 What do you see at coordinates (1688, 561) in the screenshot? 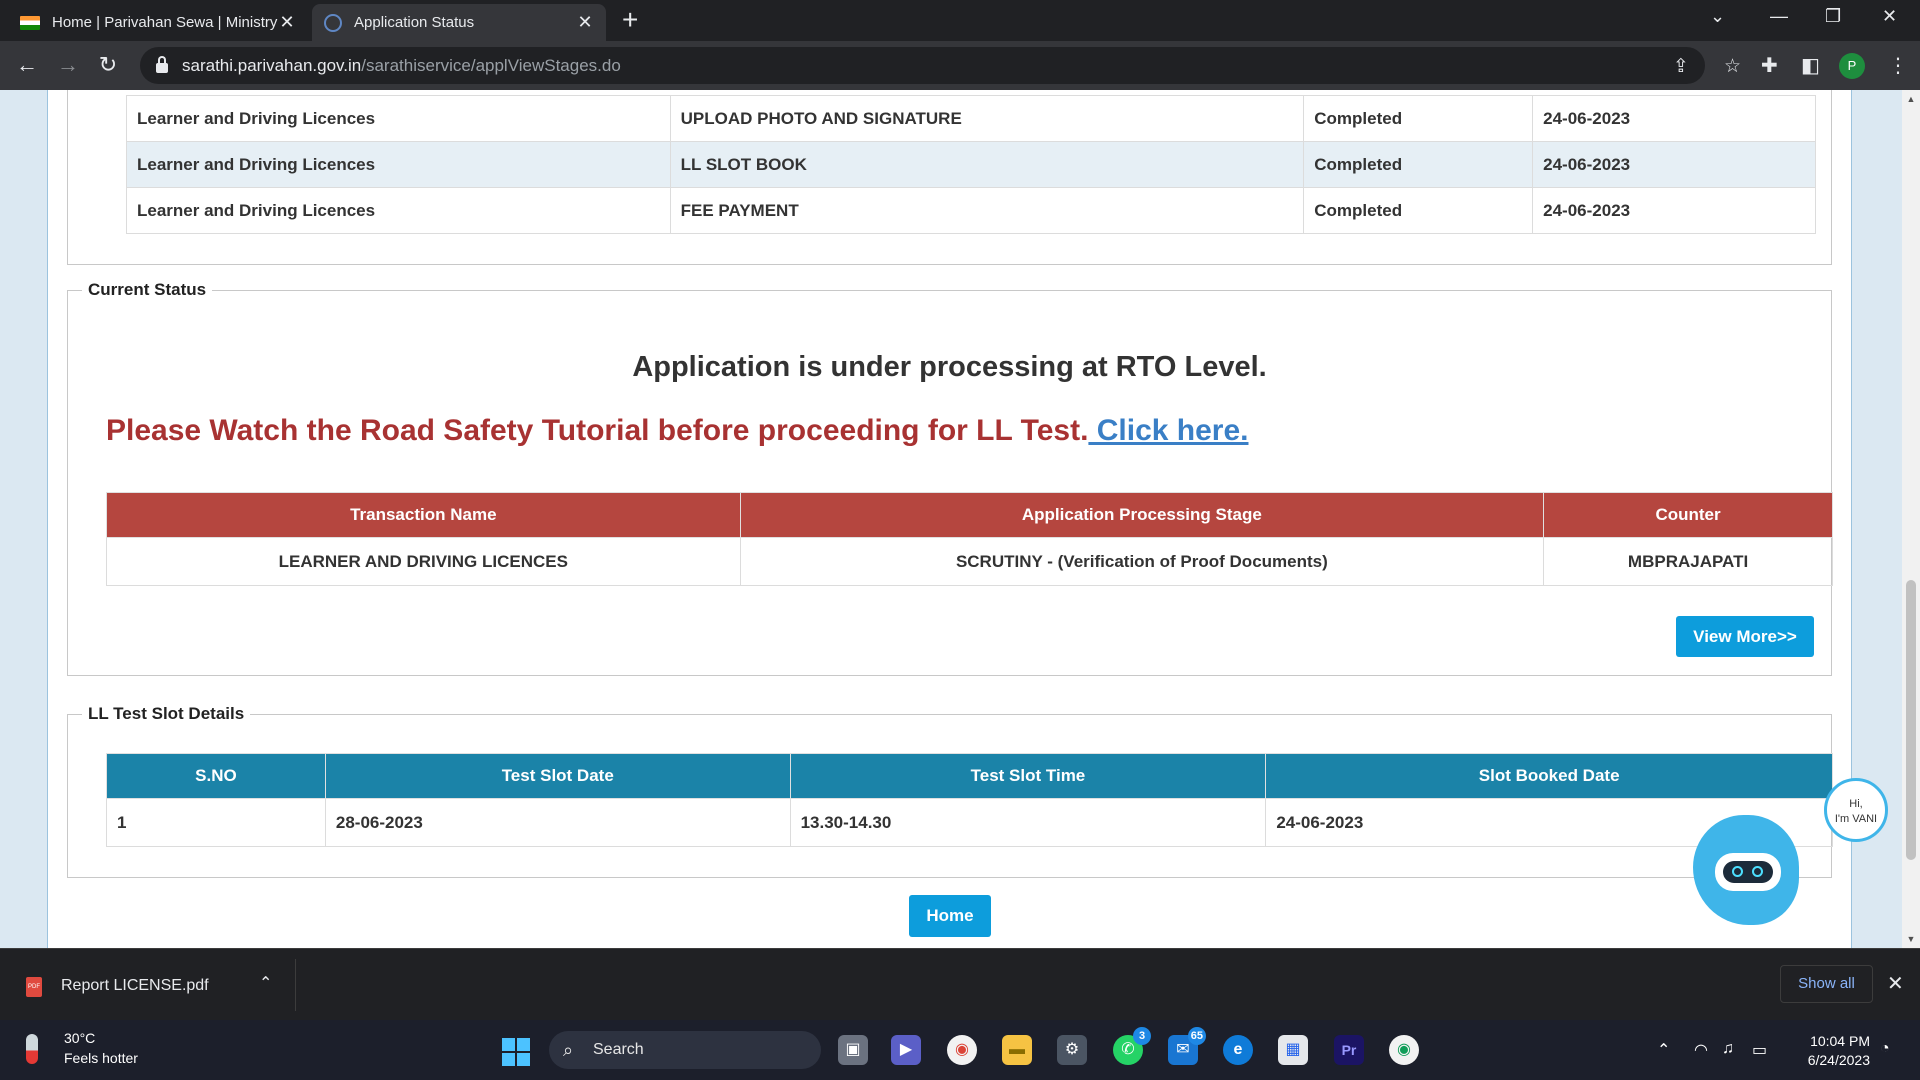
I see `counter-cell: MBPRAJAPATI` at bounding box center [1688, 561].